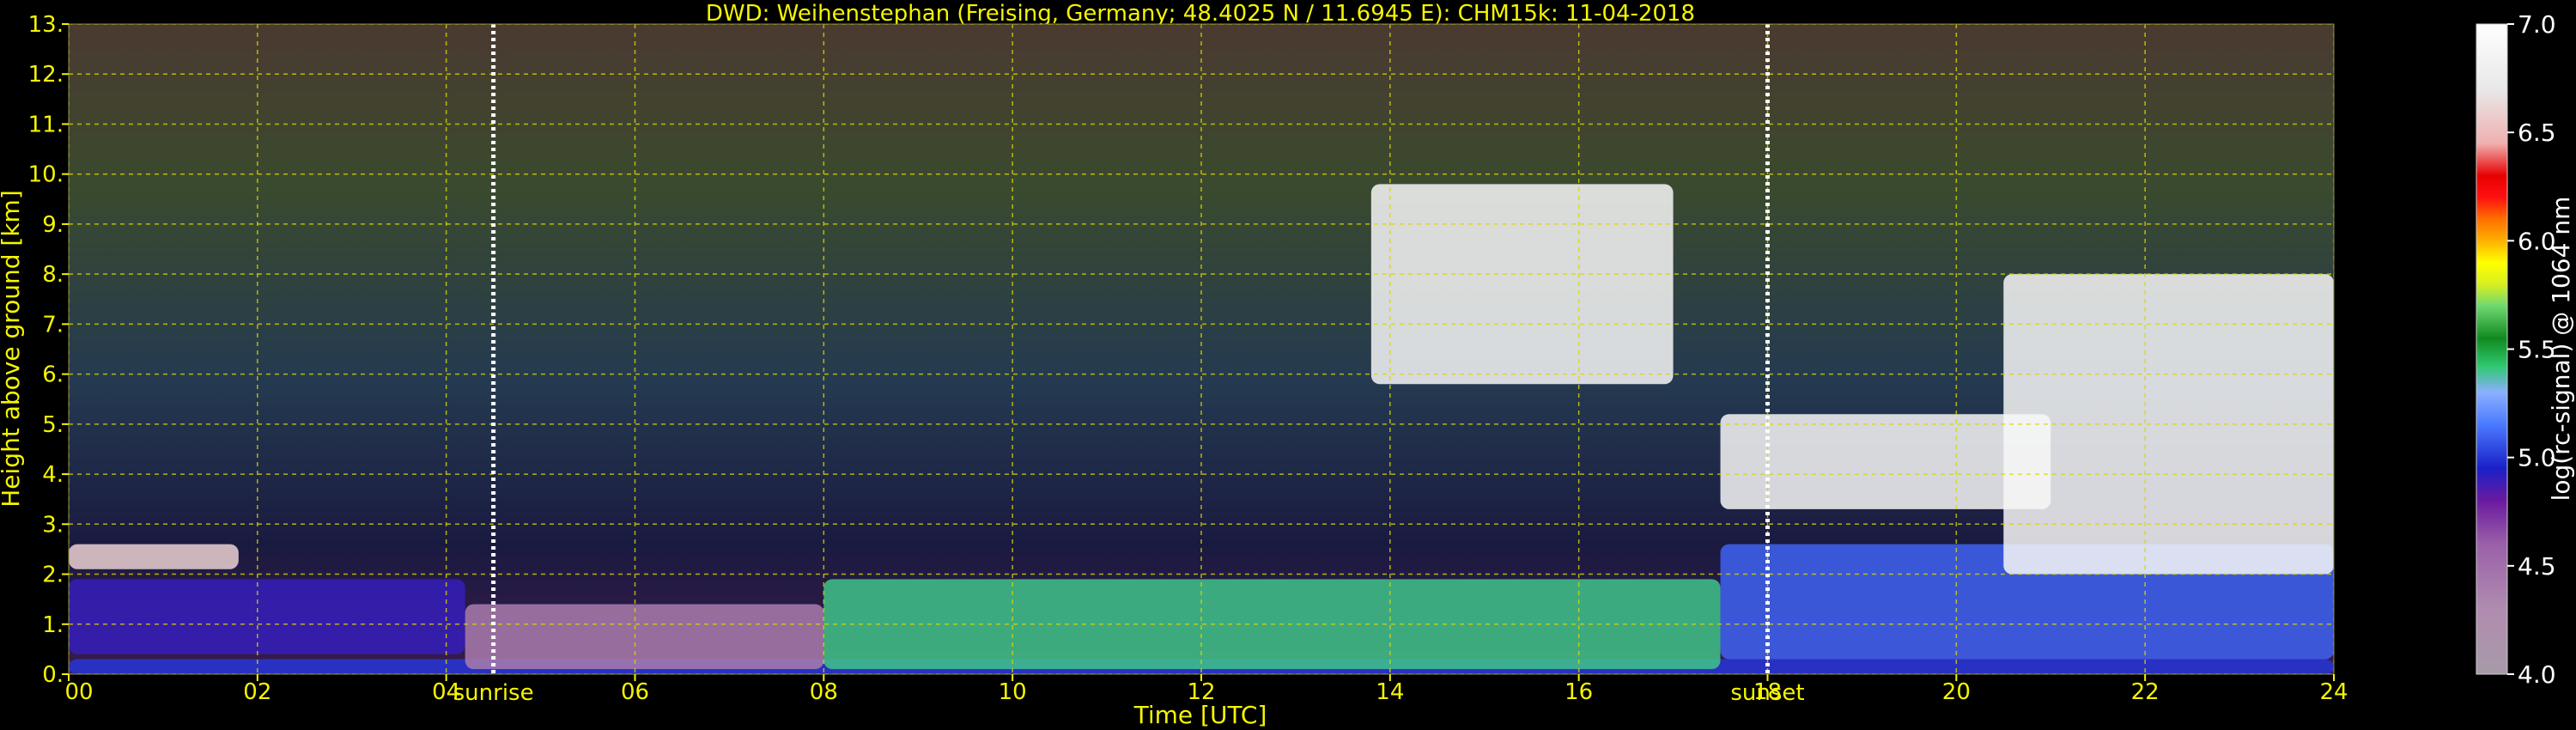 Image resolution: width=2576 pixels, height=730 pixels. Describe the element at coordinates (1579, 692) in the screenshot. I see `x-tick-label: 16` at that location.